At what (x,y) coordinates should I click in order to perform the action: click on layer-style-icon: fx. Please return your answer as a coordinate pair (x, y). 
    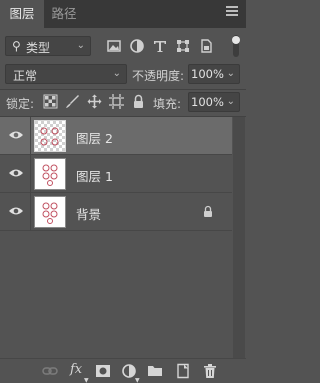
    Looking at the image, I should click on (76, 369).